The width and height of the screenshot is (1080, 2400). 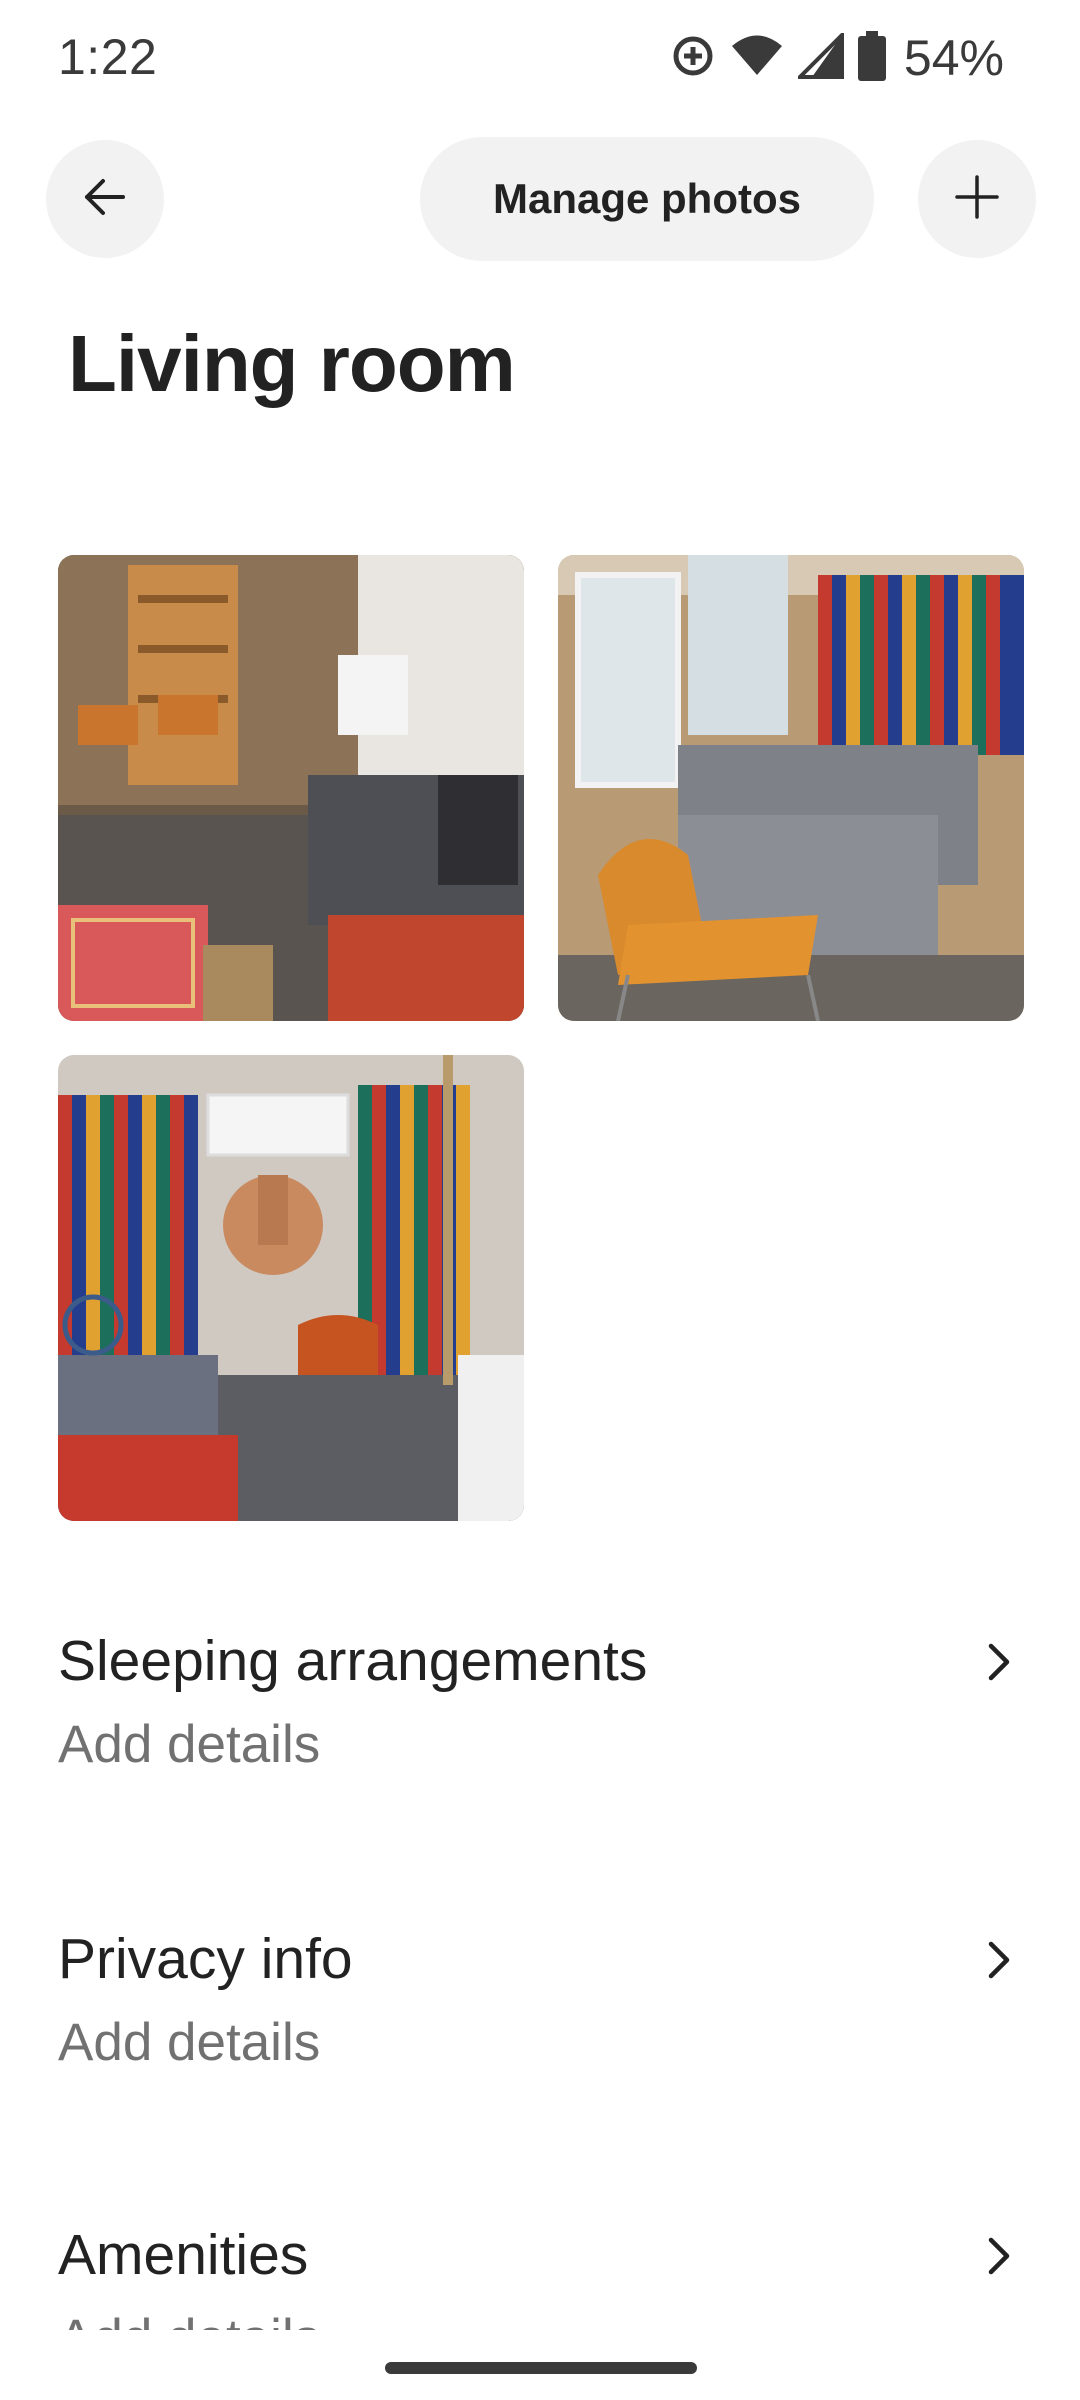 What do you see at coordinates (757, 58) in the screenshot?
I see `wifi-icon` at bounding box center [757, 58].